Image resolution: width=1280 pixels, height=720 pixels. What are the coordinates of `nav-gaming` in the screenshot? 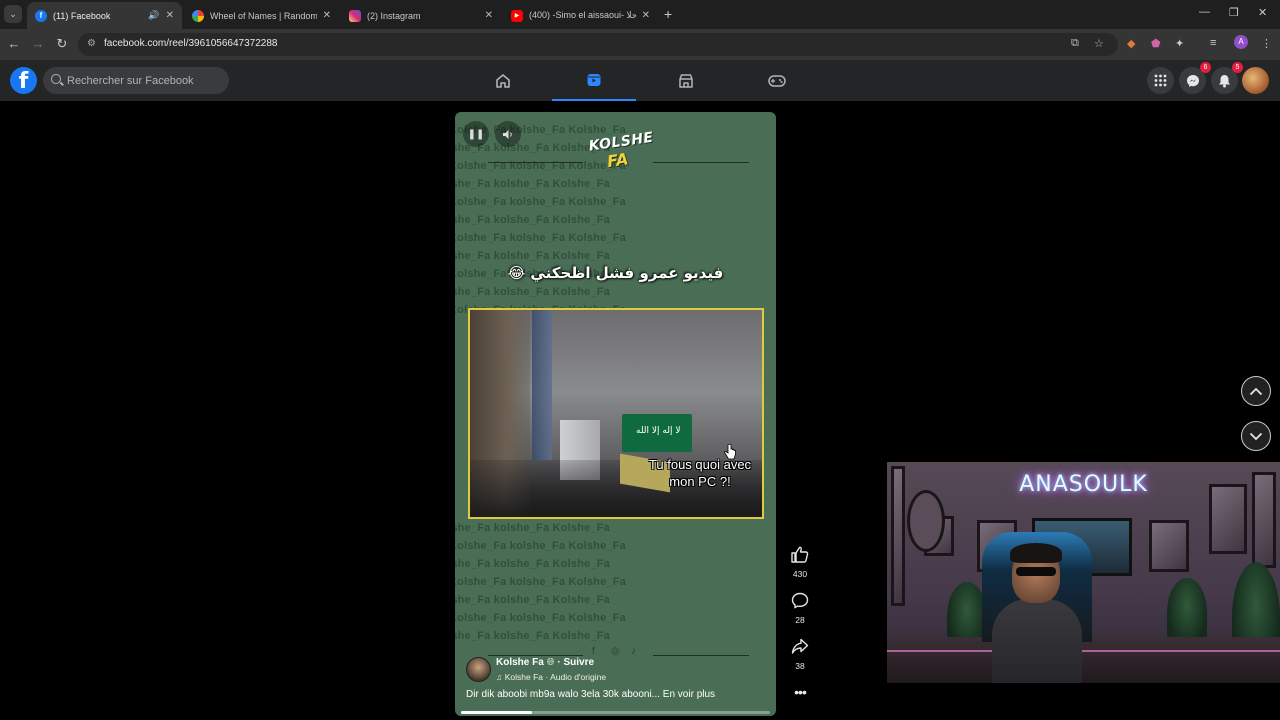 It's located at (777, 80).